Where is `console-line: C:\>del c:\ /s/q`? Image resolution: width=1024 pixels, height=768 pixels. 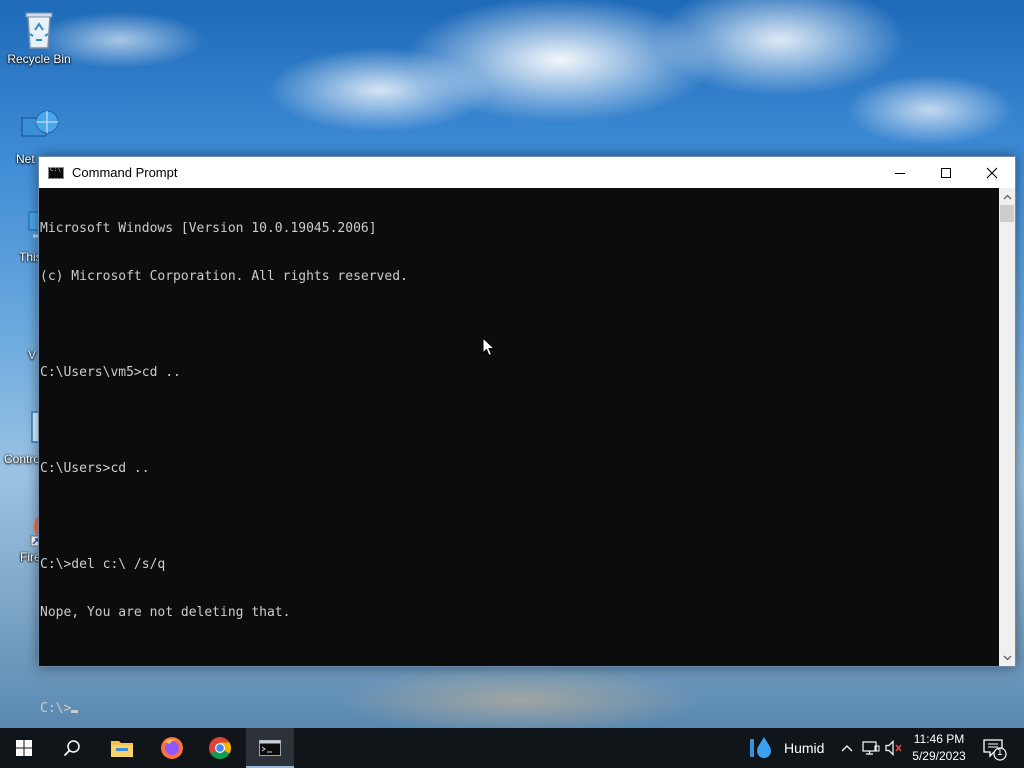
console-line: C:\>del c:\ /s/q is located at coordinates (103, 564).